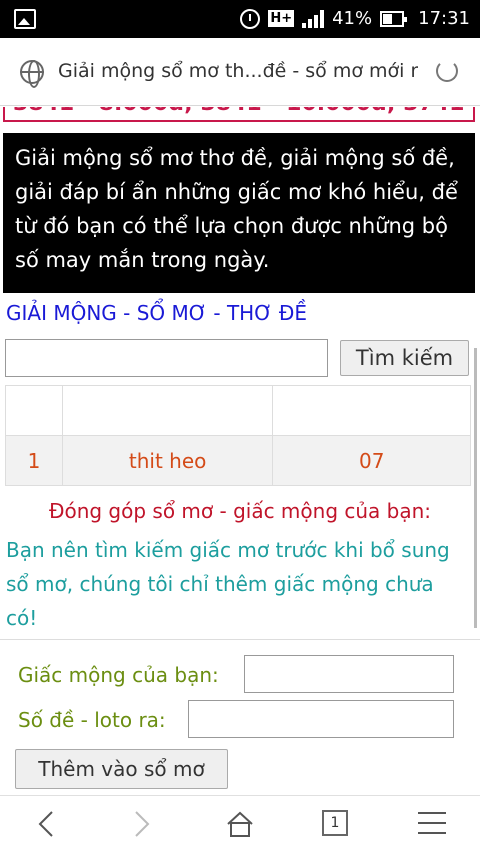  Describe the element at coordinates (444, 18) in the screenshot. I see `clock: 17:31` at that location.